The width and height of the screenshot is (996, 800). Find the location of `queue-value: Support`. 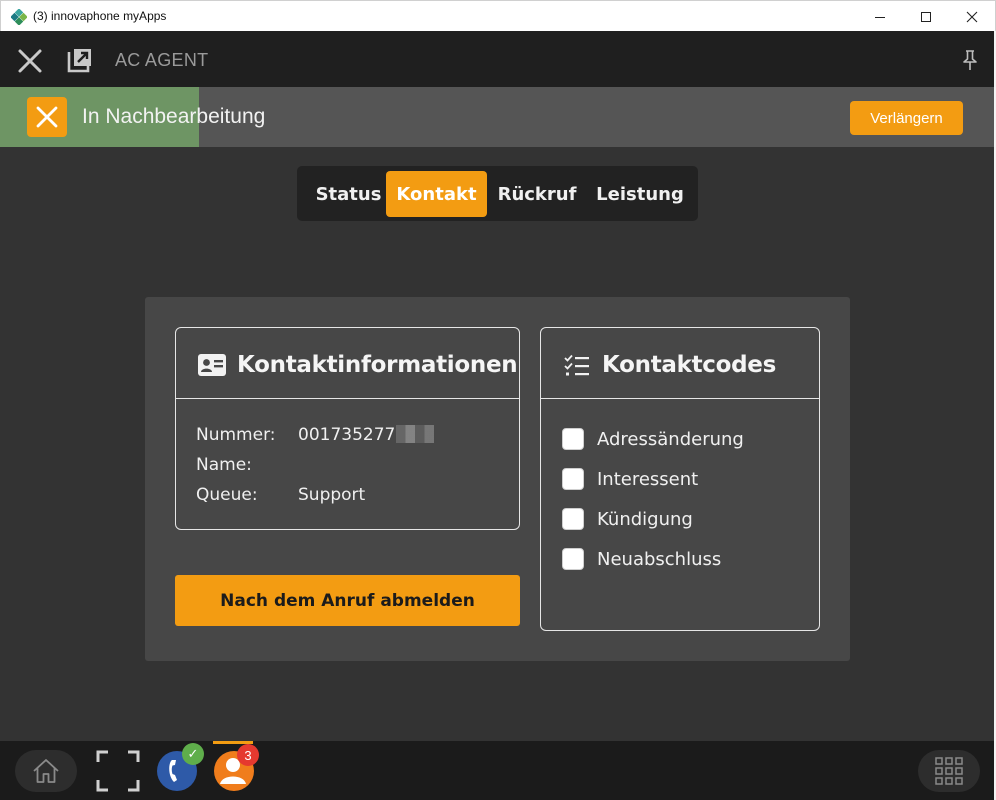

queue-value: Support is located at coordinates (332, 495).